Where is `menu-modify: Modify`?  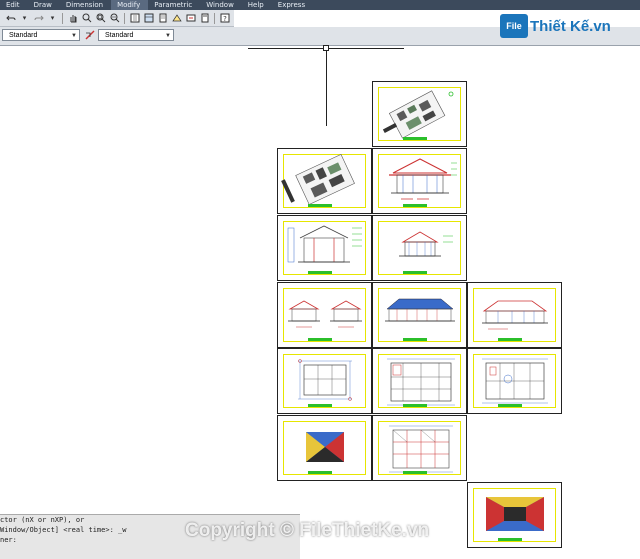 menu-modify: Modify is located at coordinates (130, 5).